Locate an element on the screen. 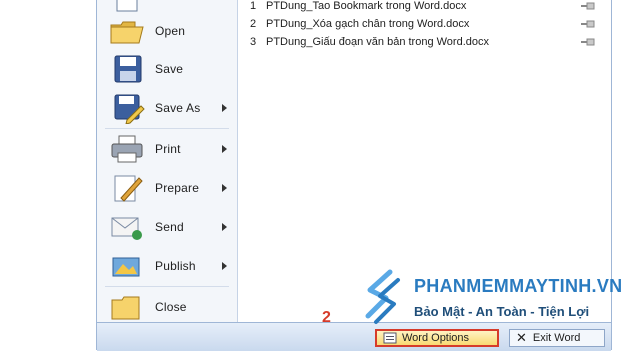 The width and height of the screenshot is (640, 351). menu-item-label: Prepare is located at coordinates (177, 188).